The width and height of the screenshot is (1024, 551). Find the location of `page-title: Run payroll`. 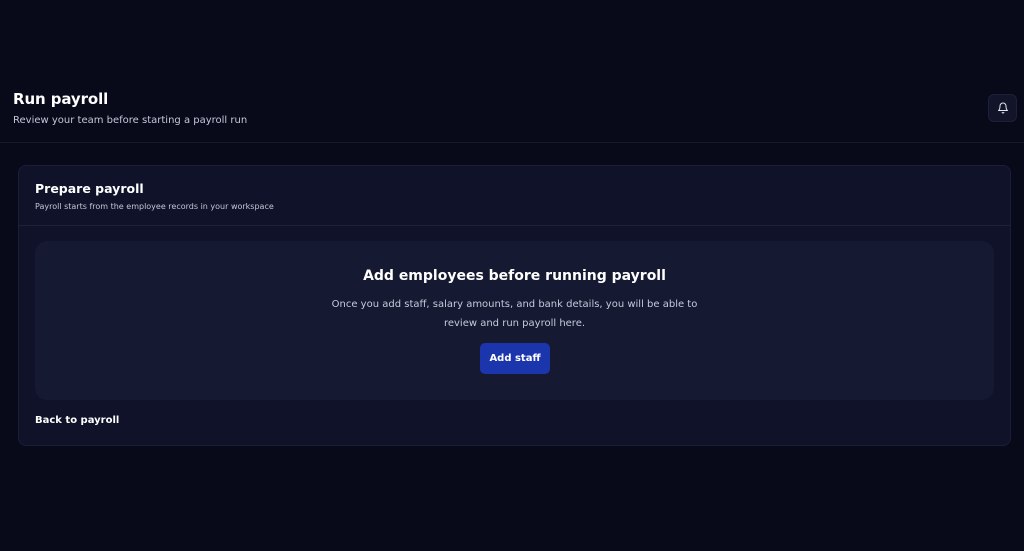

page-title: Run payroll is located at coordinates (61, 99).